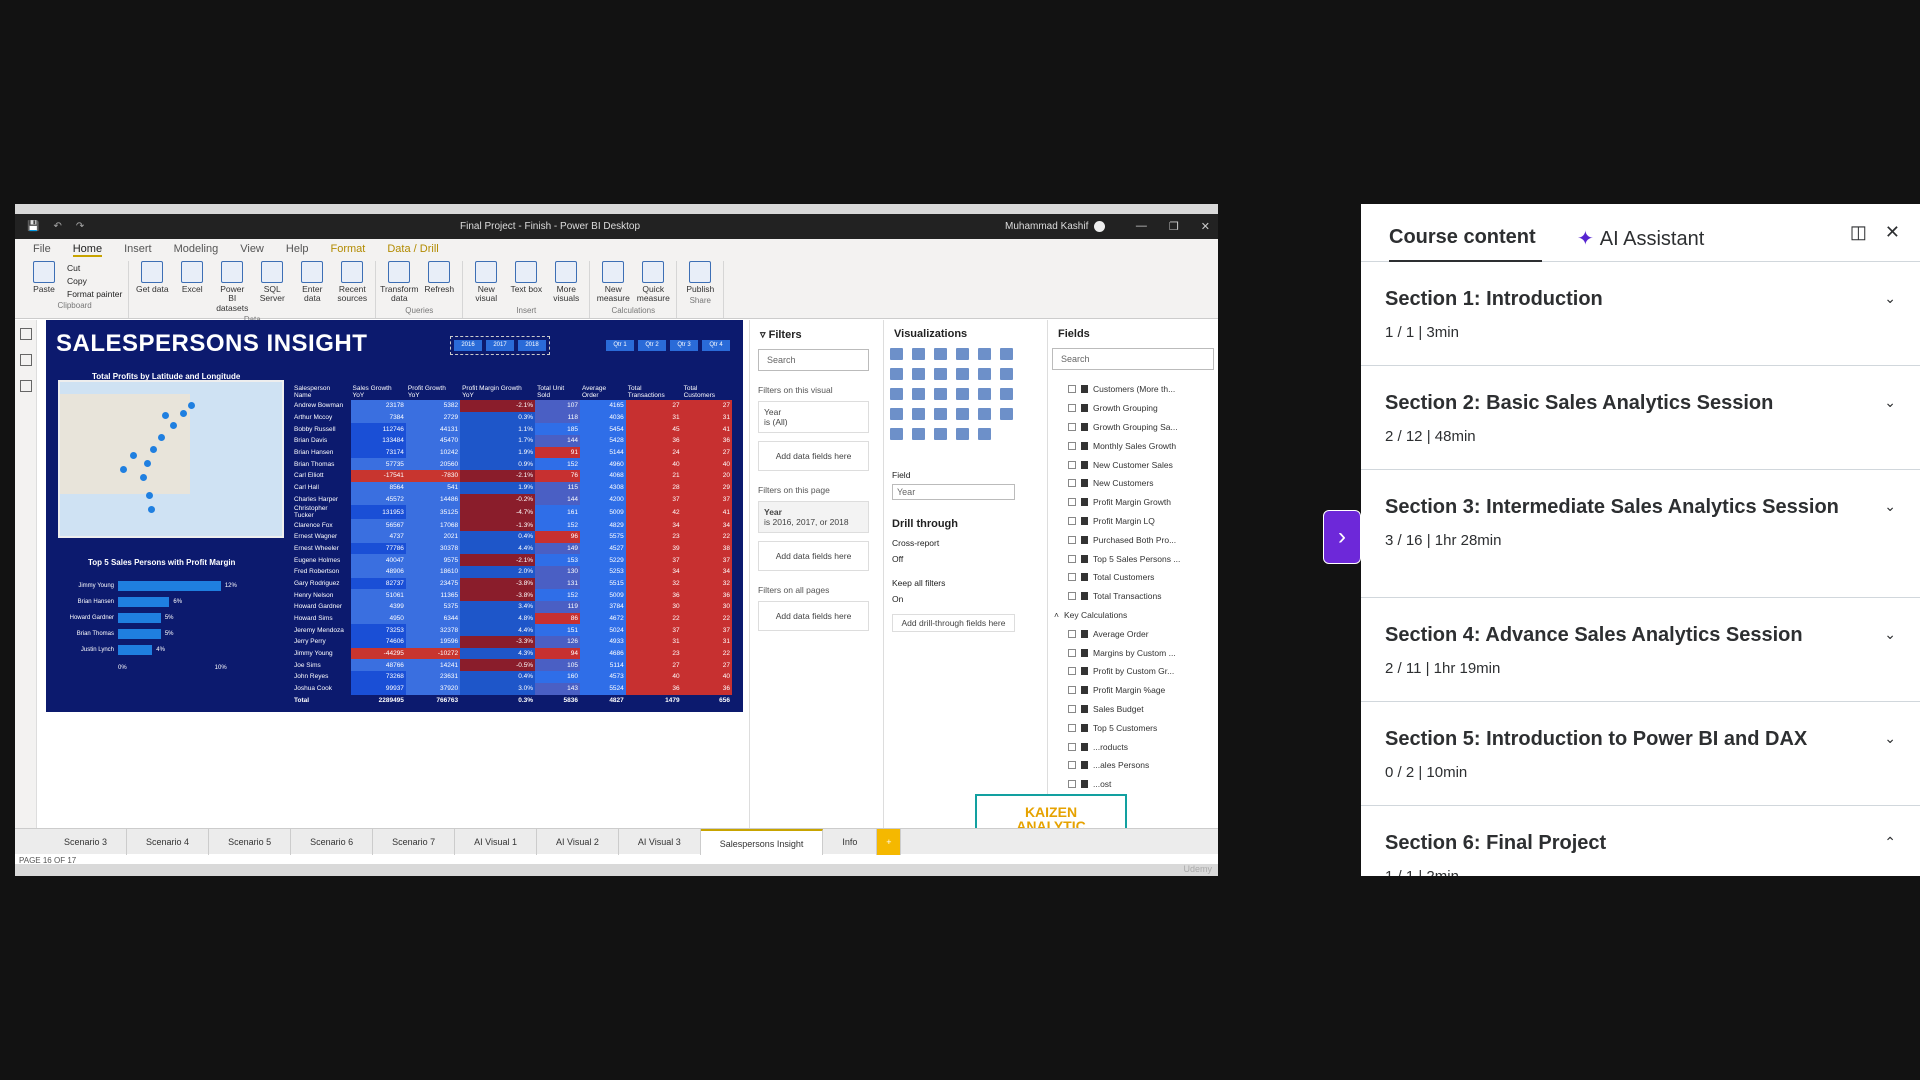 Image resolution: width=1920 pixels, height=1080 pixels. Describe the element at coordinates (813, 456) in the screenshot. I see `add-fields-visual: Add data fields here` at that location.